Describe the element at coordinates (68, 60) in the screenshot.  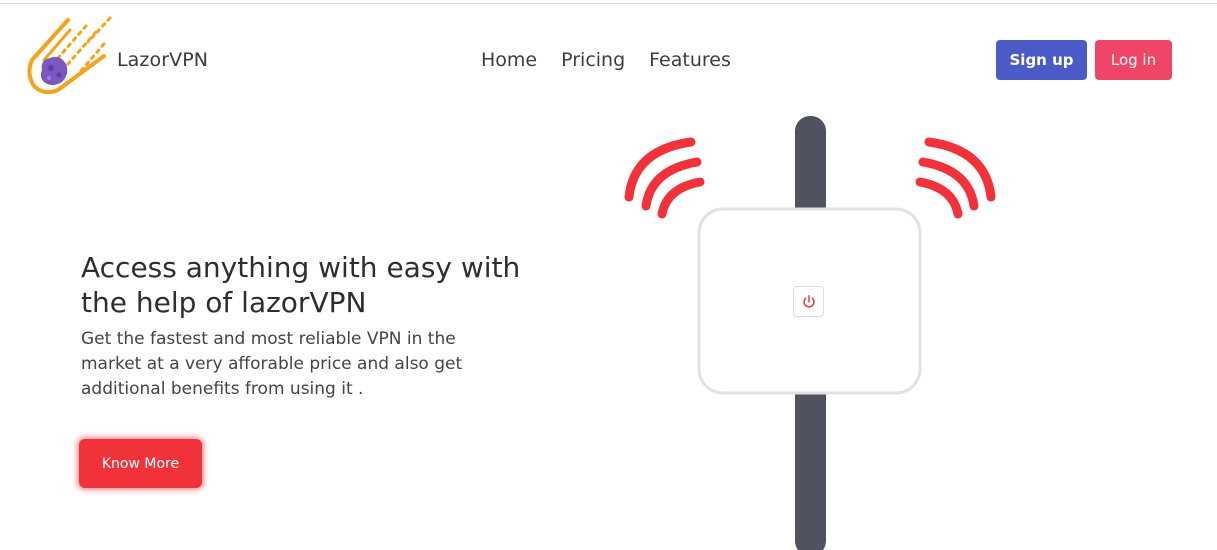
I see `meteor-logo-icon` at that location.